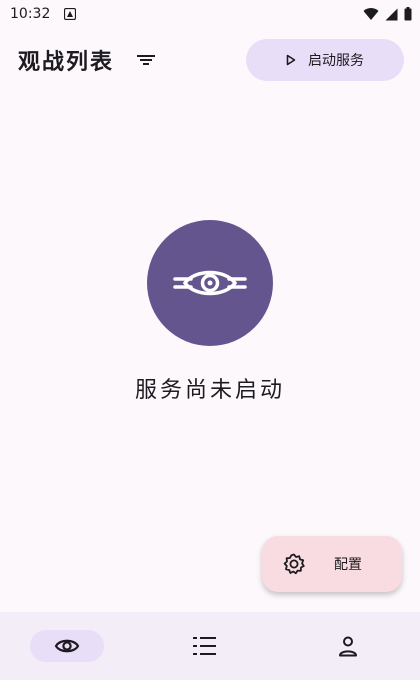  What do you see at coordinates (348, 565) in the screenshot?
I see `settings-fab-label: 配置` at bounding box center [348, 565].